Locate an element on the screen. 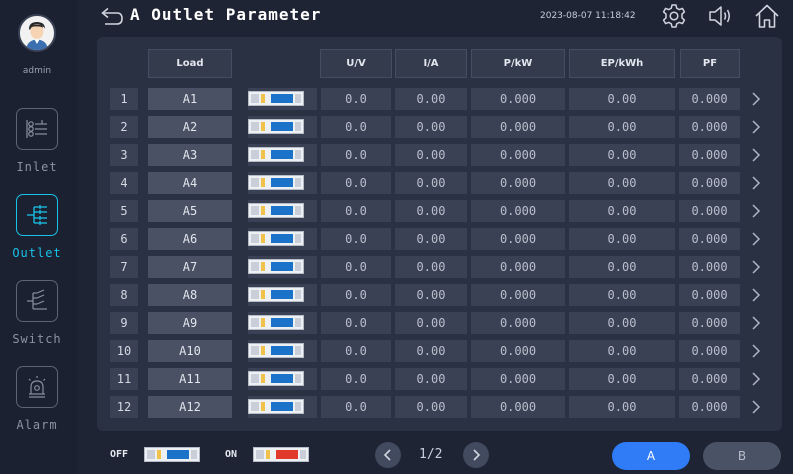  load-name: A8 is located at coordinates (190, 295).